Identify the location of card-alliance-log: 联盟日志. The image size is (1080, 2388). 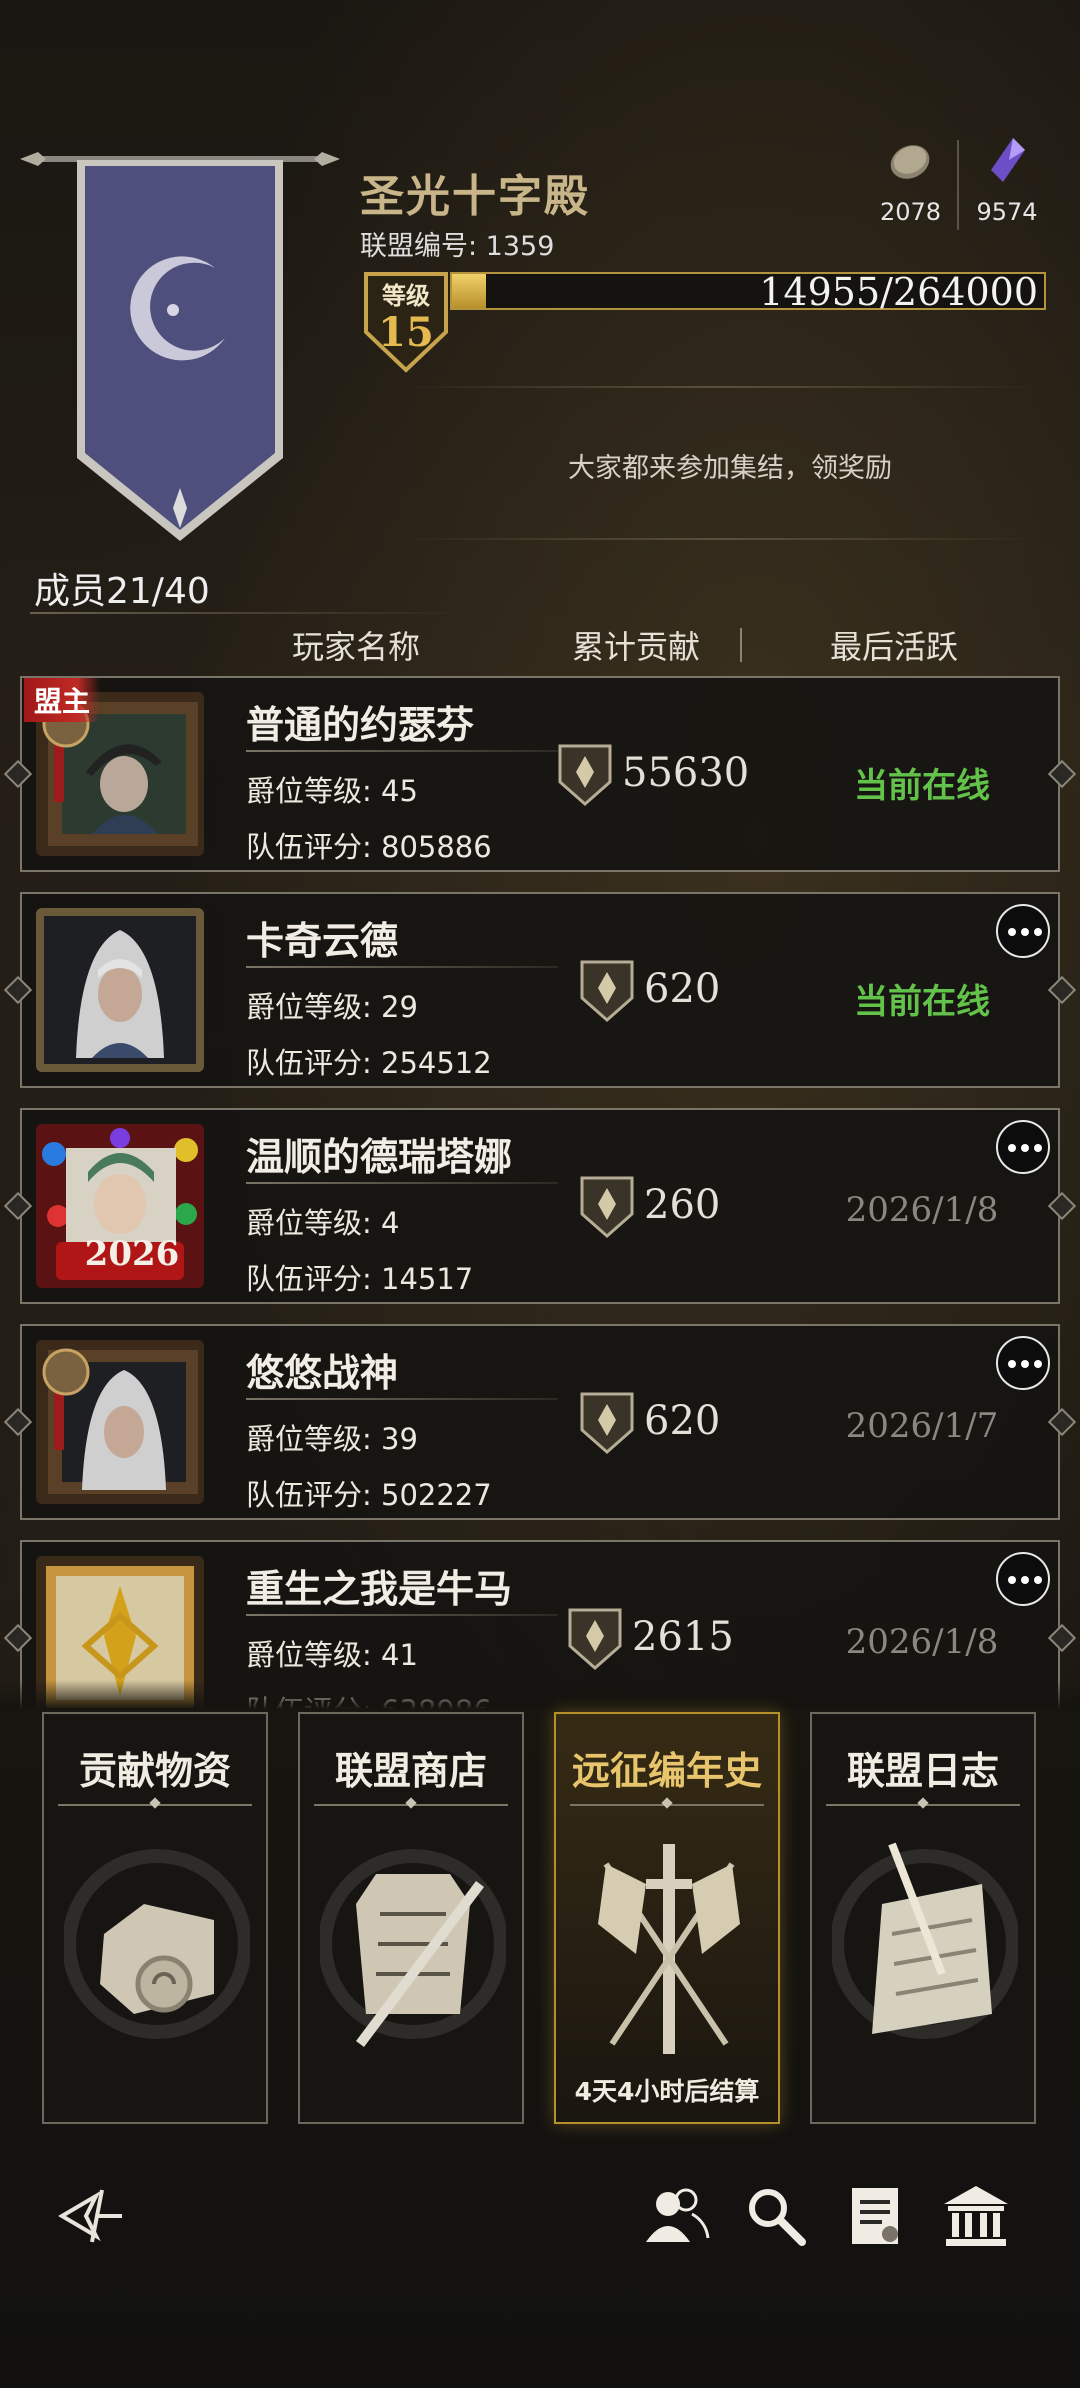
(923, 1918).